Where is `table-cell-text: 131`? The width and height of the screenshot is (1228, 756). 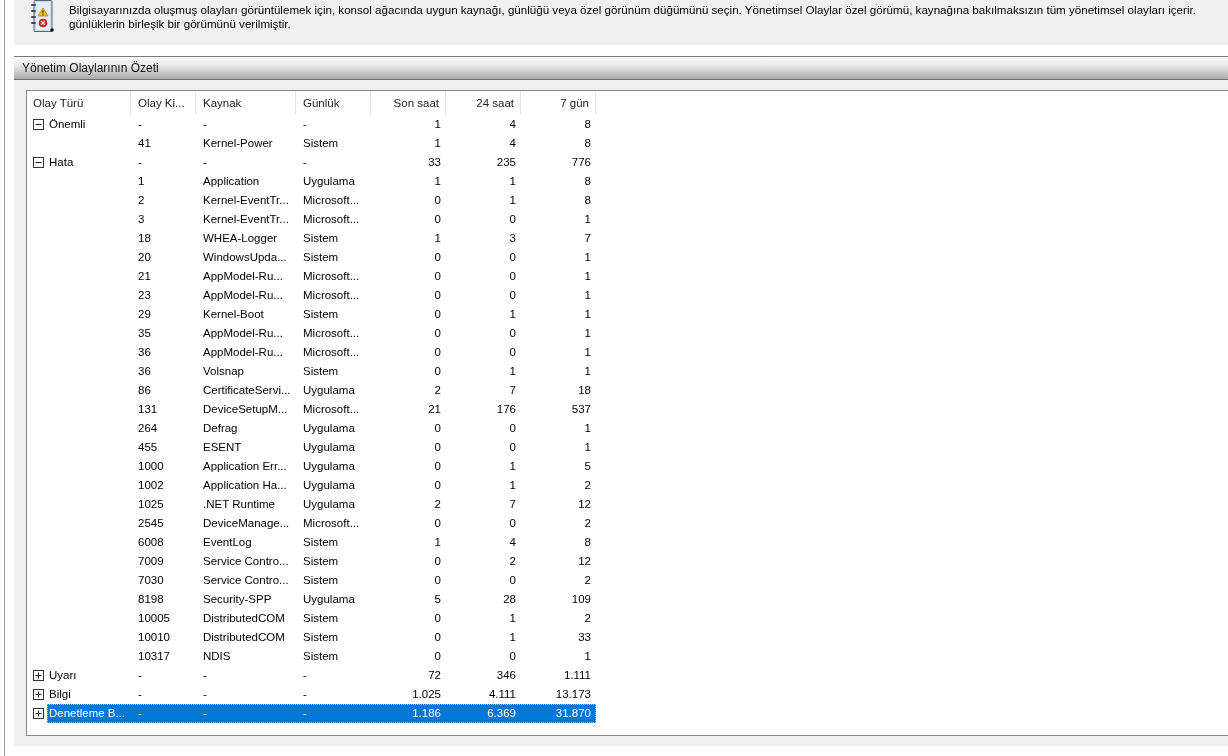
table-cell-text: 131 is located at coordinates (148, 409).